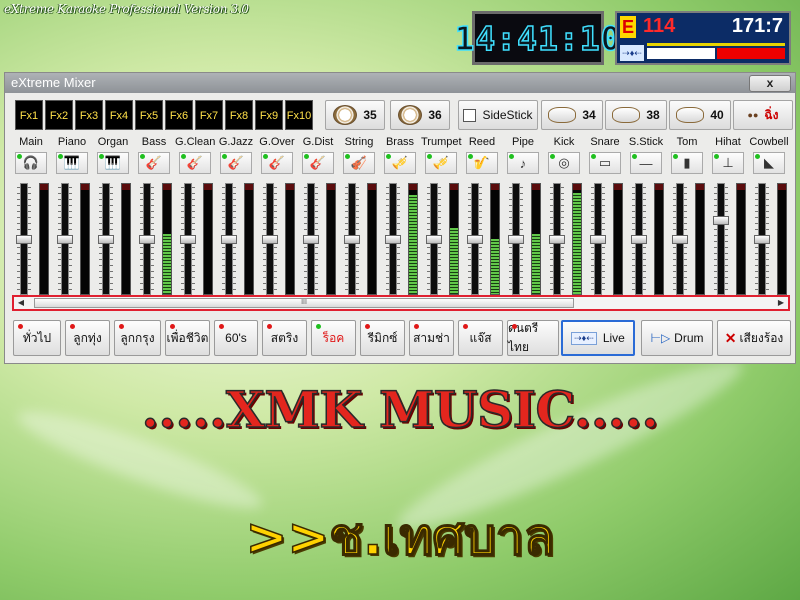 The width and height of the screenshot is (800, 600). Describe the element at coordinates (195, 163) in the screenshot. I see `guitar-clean-icon: 🎸` at that location.